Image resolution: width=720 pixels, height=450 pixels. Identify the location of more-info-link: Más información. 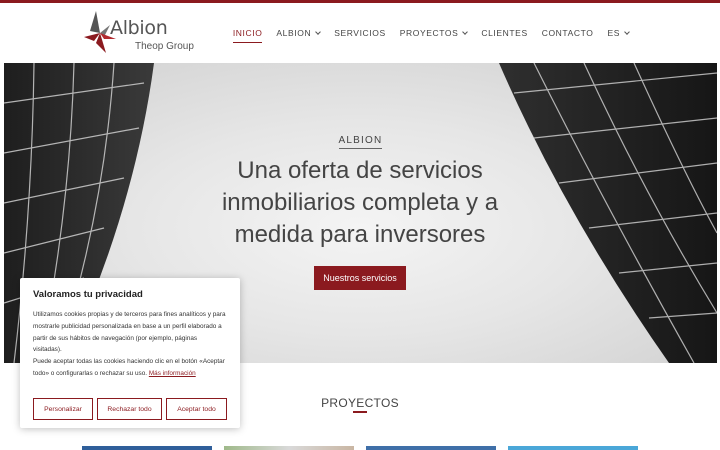
(172, 373).